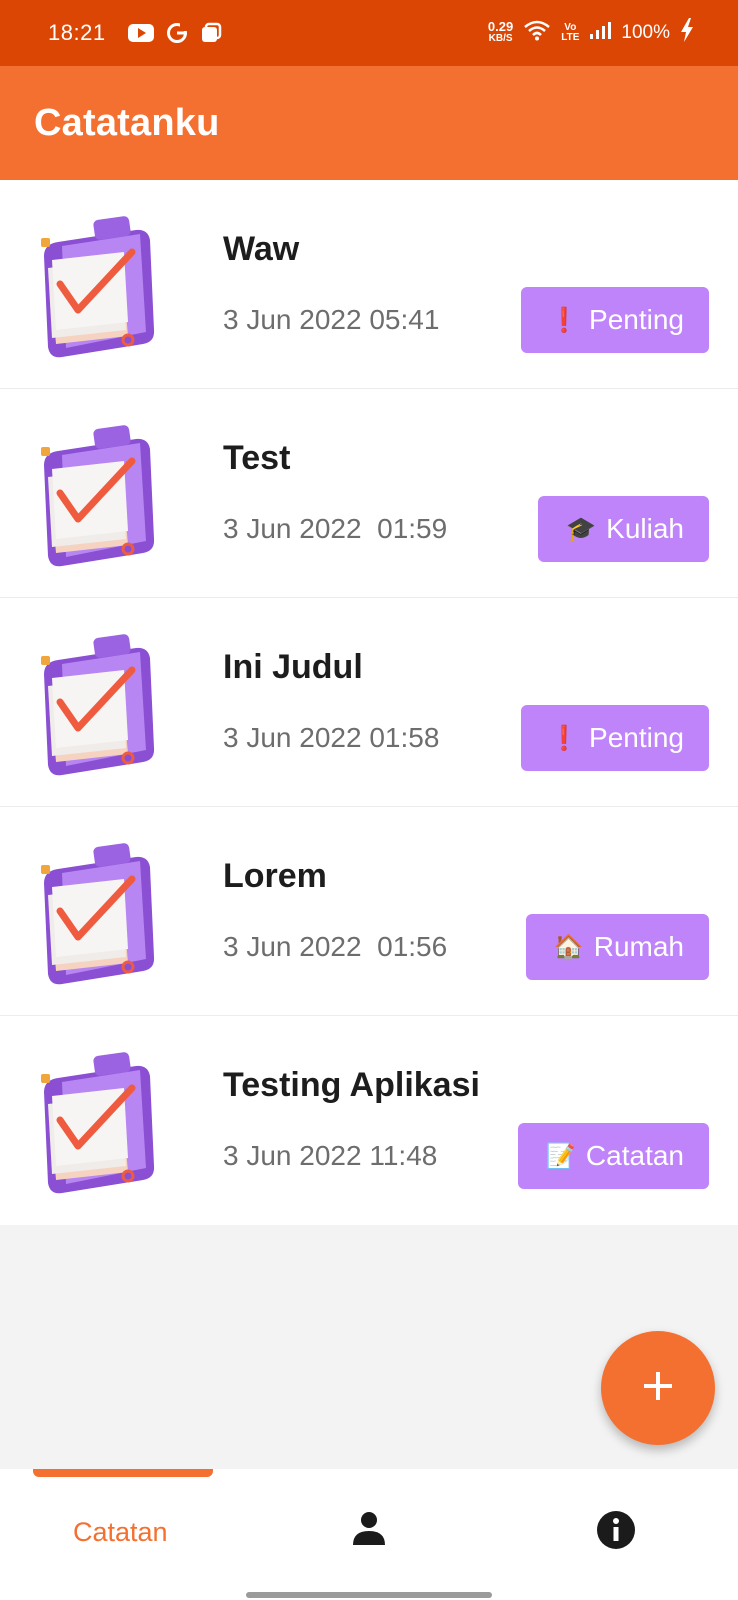  Describe the element at coordinates (369, 33) in the screenshot. I see `status-bar: 18:21 0.29 KB/S Vo LTE 100%` at that location.